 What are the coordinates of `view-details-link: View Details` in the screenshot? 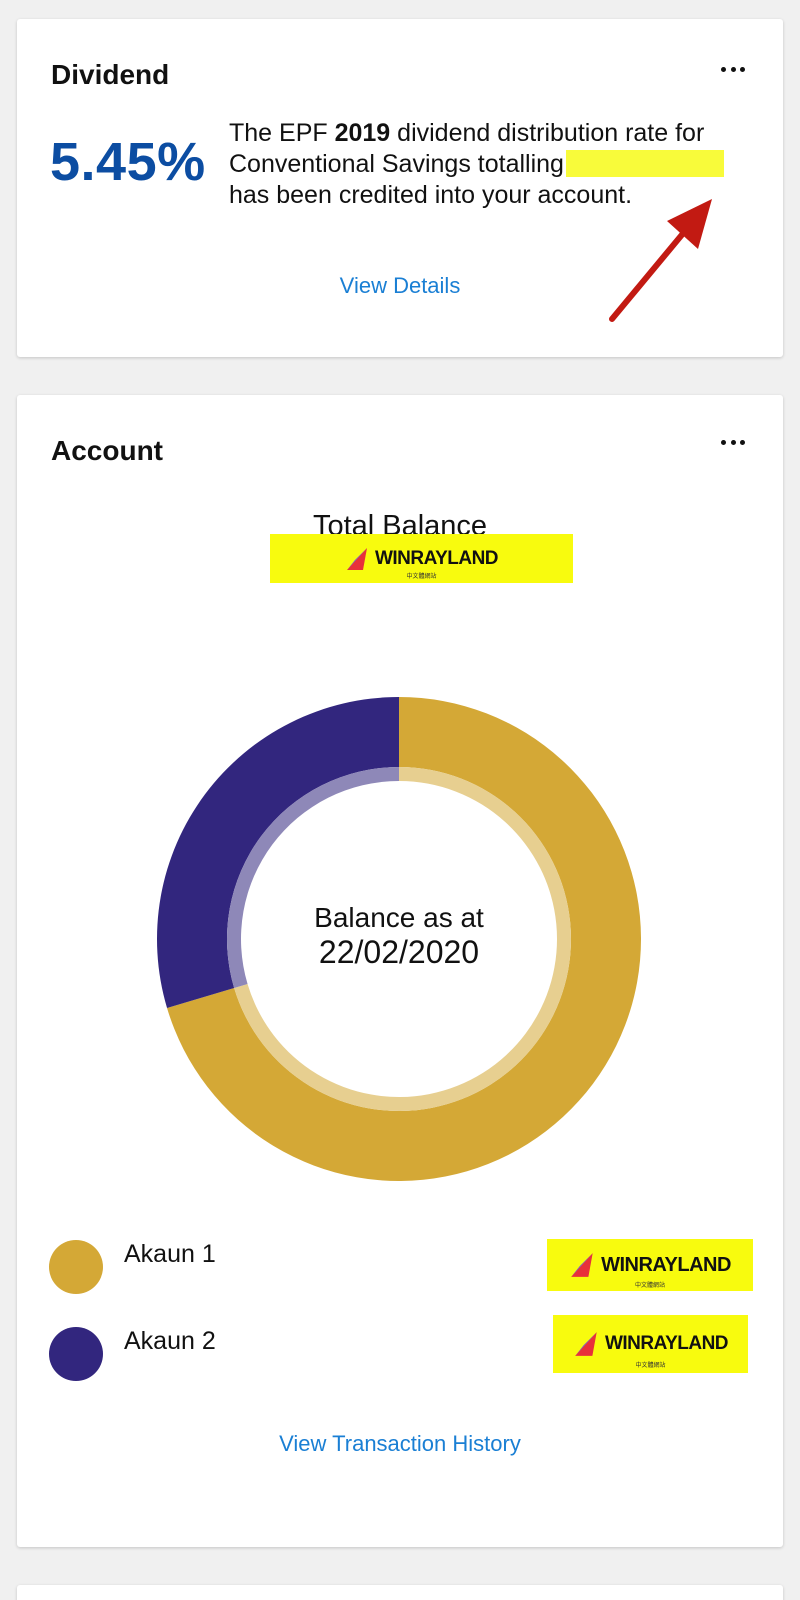 It's located at (400, 286).